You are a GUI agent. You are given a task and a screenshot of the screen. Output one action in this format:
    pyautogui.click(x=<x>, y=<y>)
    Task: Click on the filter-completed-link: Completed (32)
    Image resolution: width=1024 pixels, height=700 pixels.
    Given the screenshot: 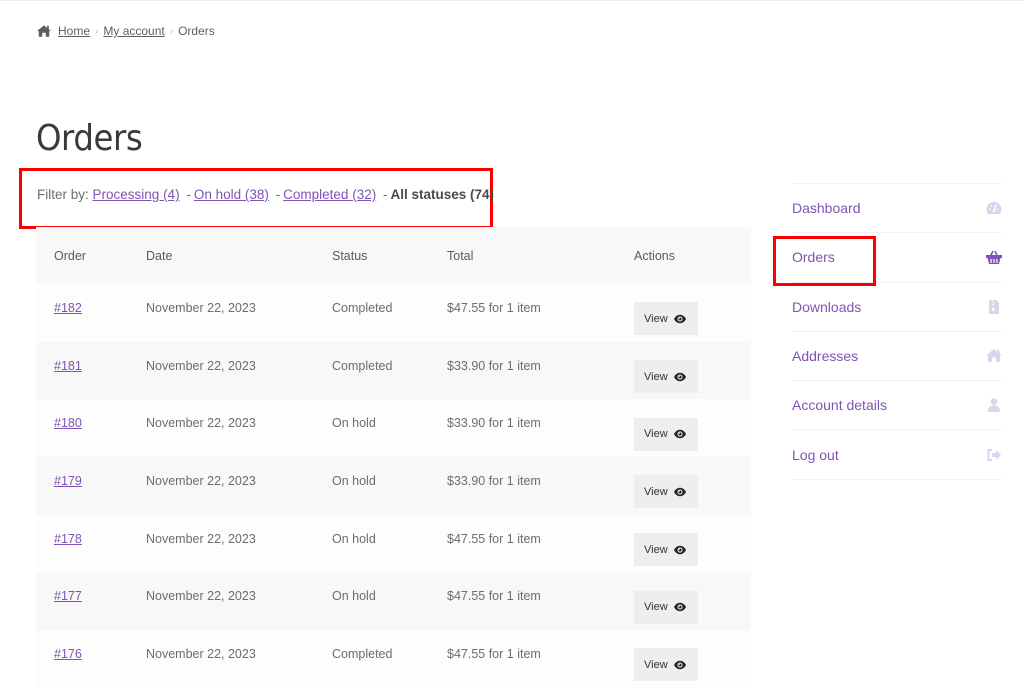 What is the action you would take?
    pyautogui.click(x=329, y=194)
    